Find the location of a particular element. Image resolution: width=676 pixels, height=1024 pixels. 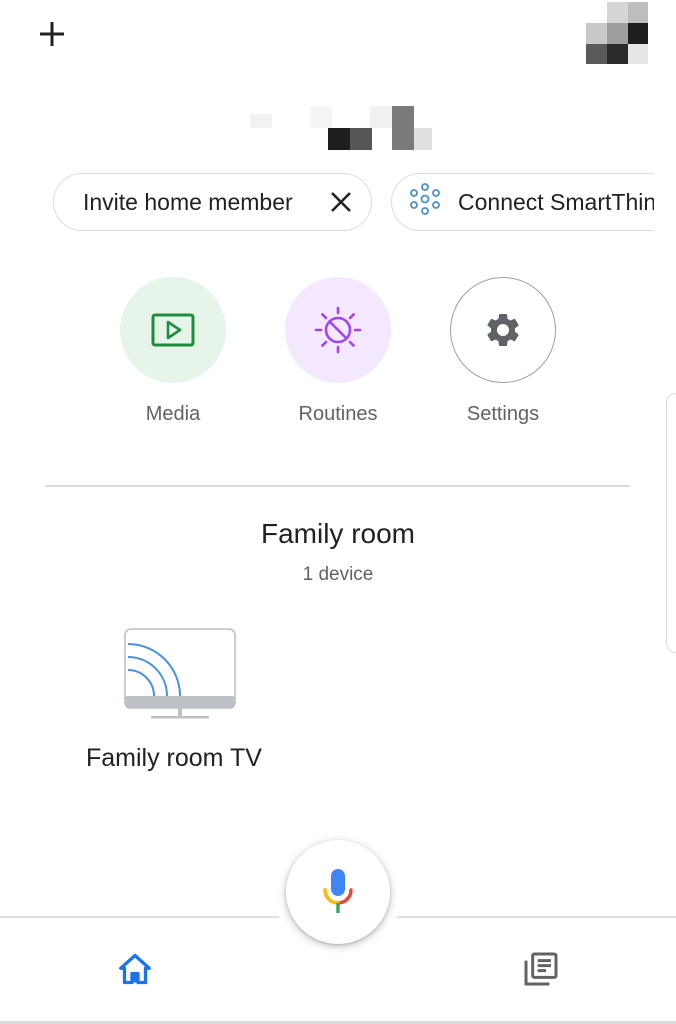

settings-circle is located at coordinates (503, 330).